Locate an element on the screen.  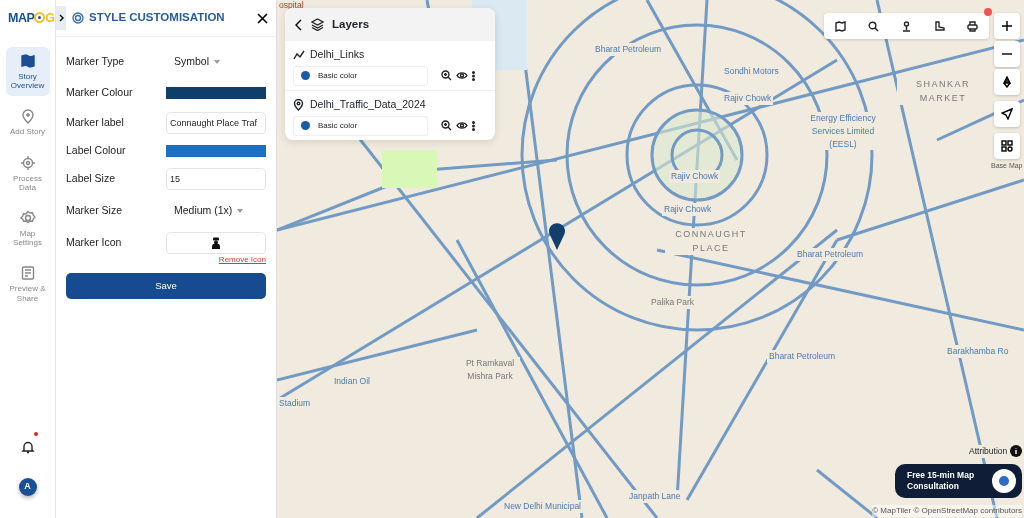
document-icon is located at coordinates (27, 273).